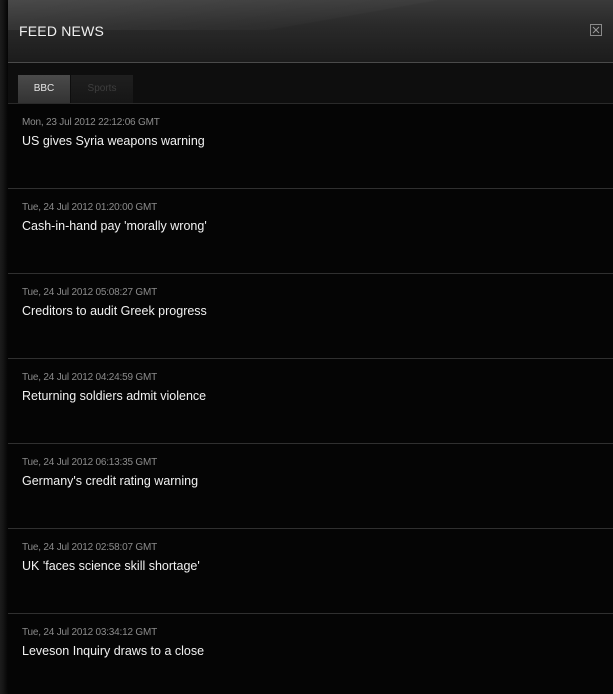 This screenshot has height=694, width=613. I want to click on news-item-headline: UK 'faces science skill shortage', so click(111, 566).